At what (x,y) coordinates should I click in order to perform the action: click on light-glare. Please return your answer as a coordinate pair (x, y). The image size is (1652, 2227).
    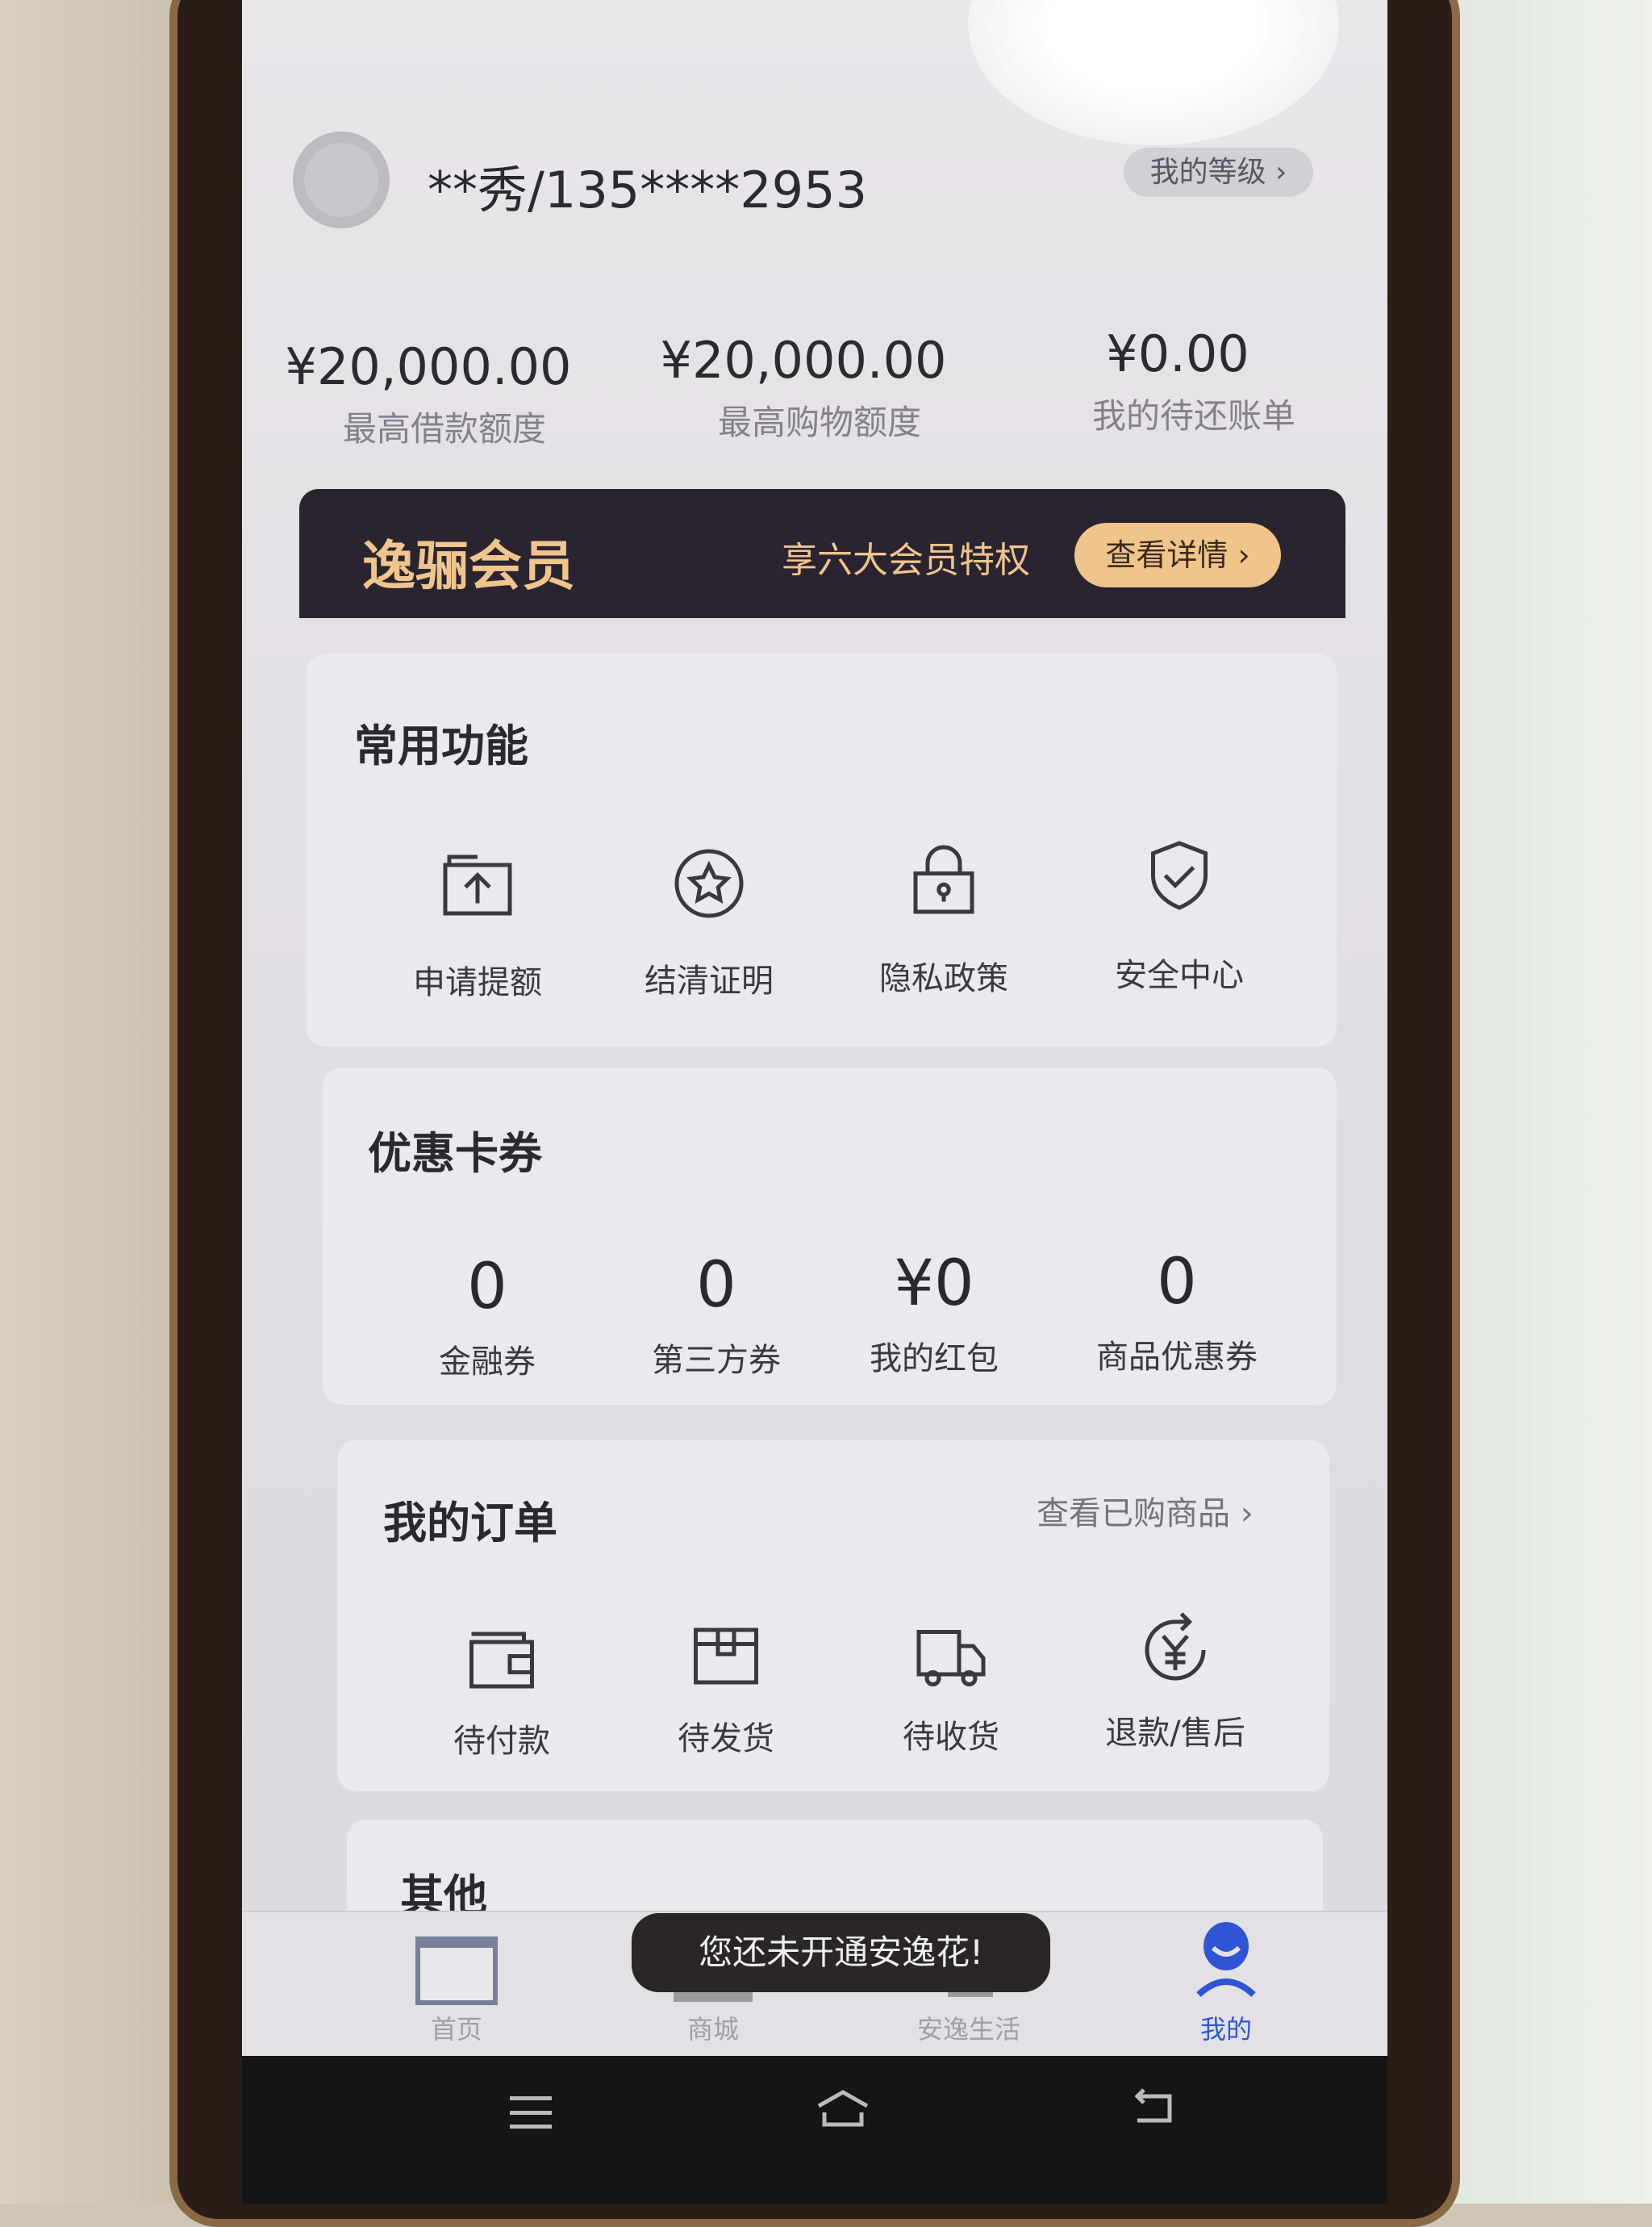
    Looking at the image, I should click on (1153, 72).